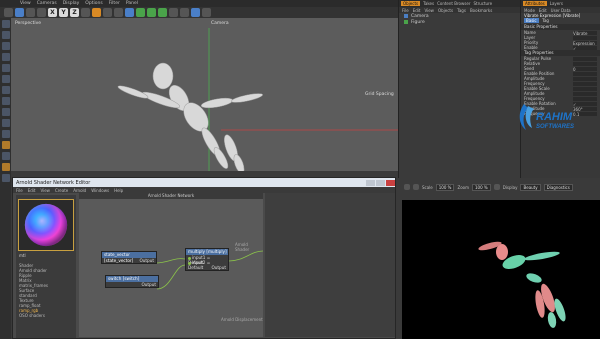 The height and width of the screenshot is (339, 600). I want to click on diagnostics-button: Diagnostics, so click(558, 187).